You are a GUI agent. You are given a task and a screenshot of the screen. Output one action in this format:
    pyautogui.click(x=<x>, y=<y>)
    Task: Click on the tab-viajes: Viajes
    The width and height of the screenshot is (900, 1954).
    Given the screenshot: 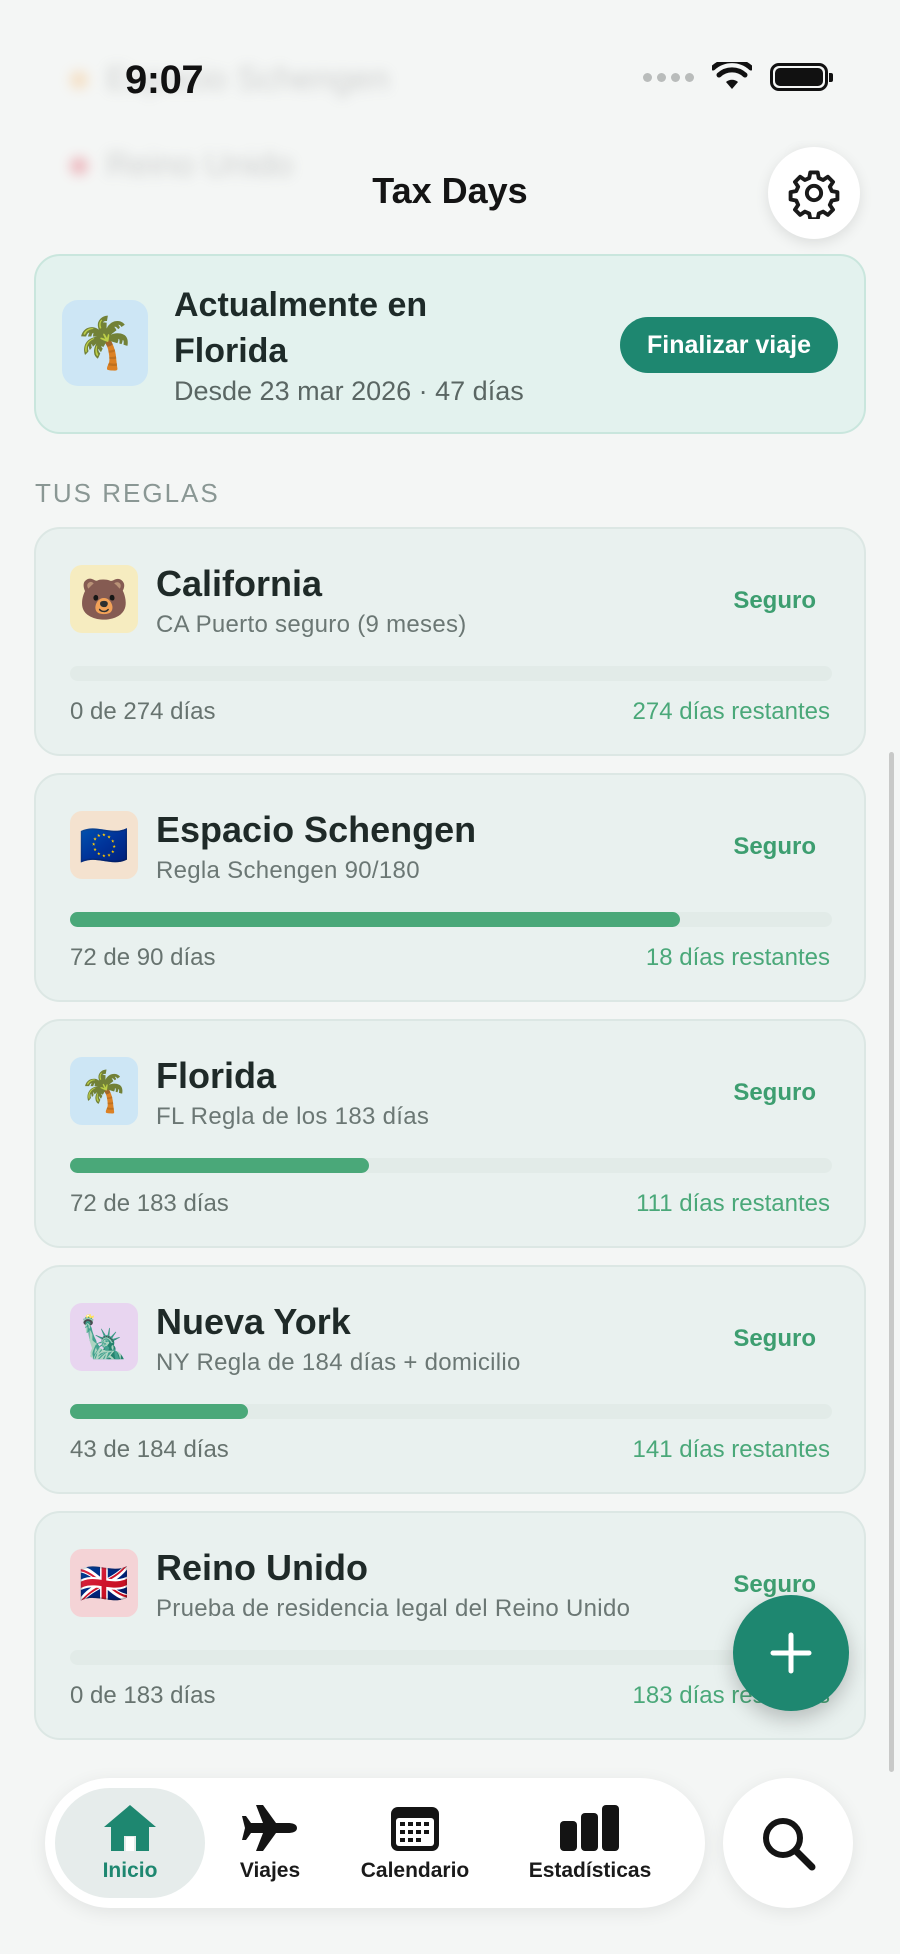 What is the action you would take?
    pyautogui.click(x=270, y=1843)
    